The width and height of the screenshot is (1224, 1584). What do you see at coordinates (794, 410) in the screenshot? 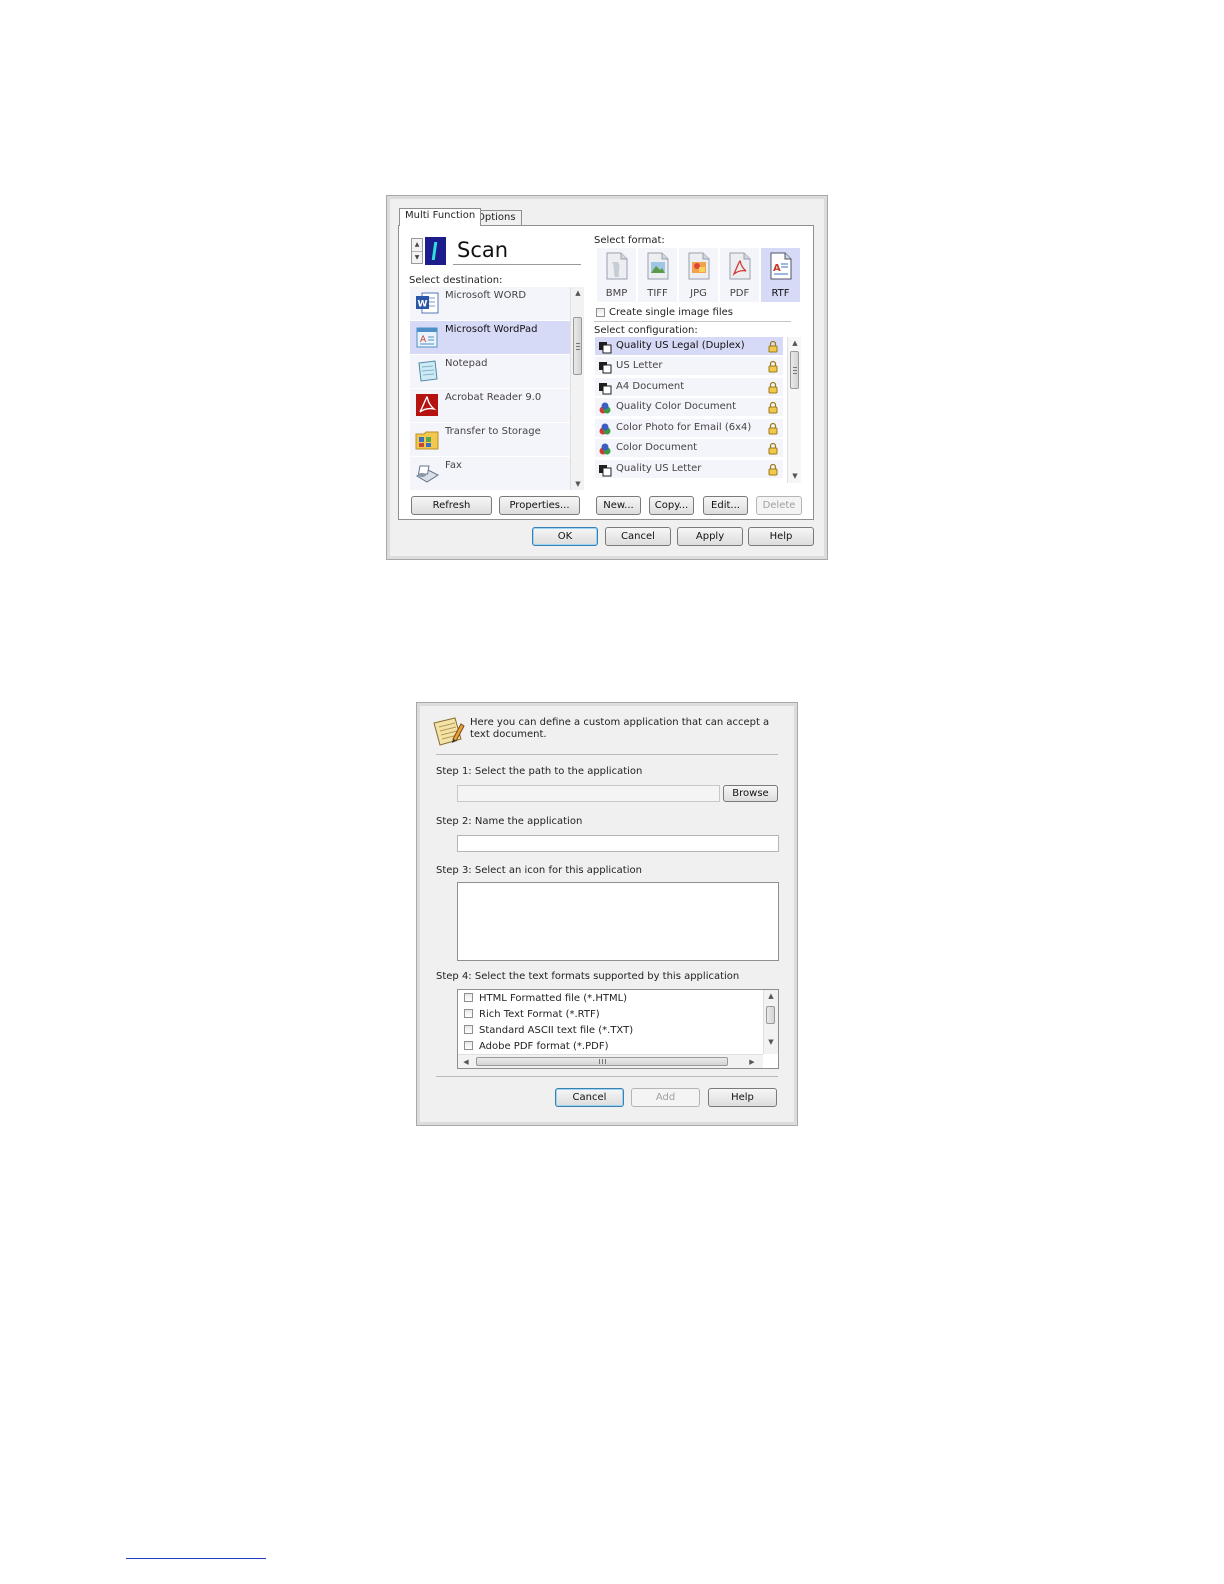
I see `configuration-list-scrollbar: ▲ ▼` at bounding box center [794, 410].